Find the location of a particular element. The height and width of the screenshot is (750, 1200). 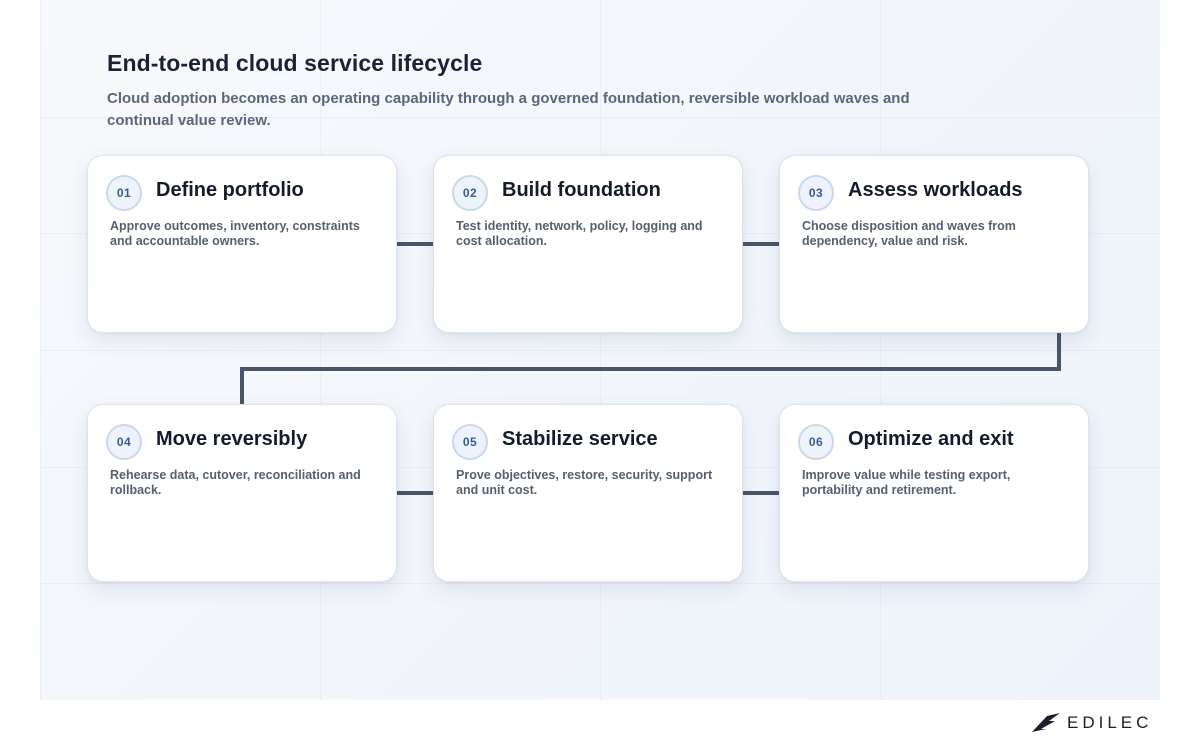

step-number-badge: 02 is located at coordinates (470, 193).